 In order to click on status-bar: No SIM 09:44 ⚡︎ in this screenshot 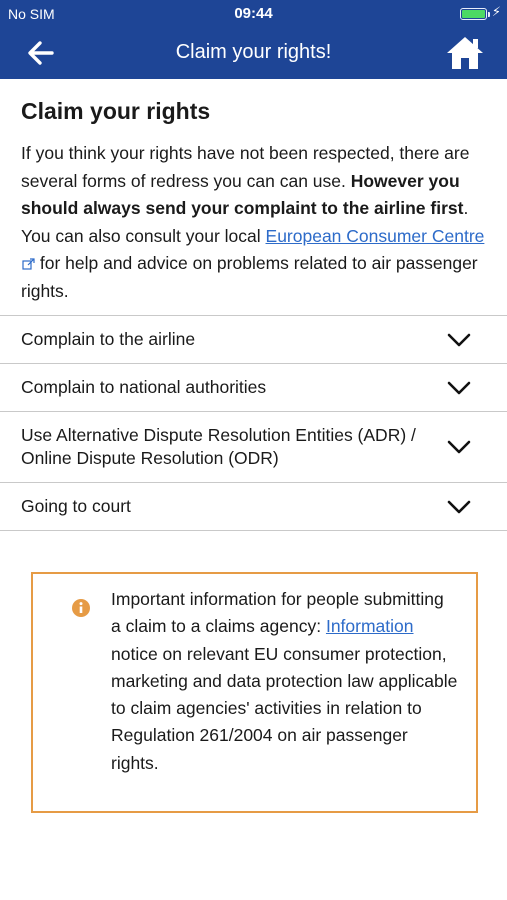, I will do `click(253, 14)`.